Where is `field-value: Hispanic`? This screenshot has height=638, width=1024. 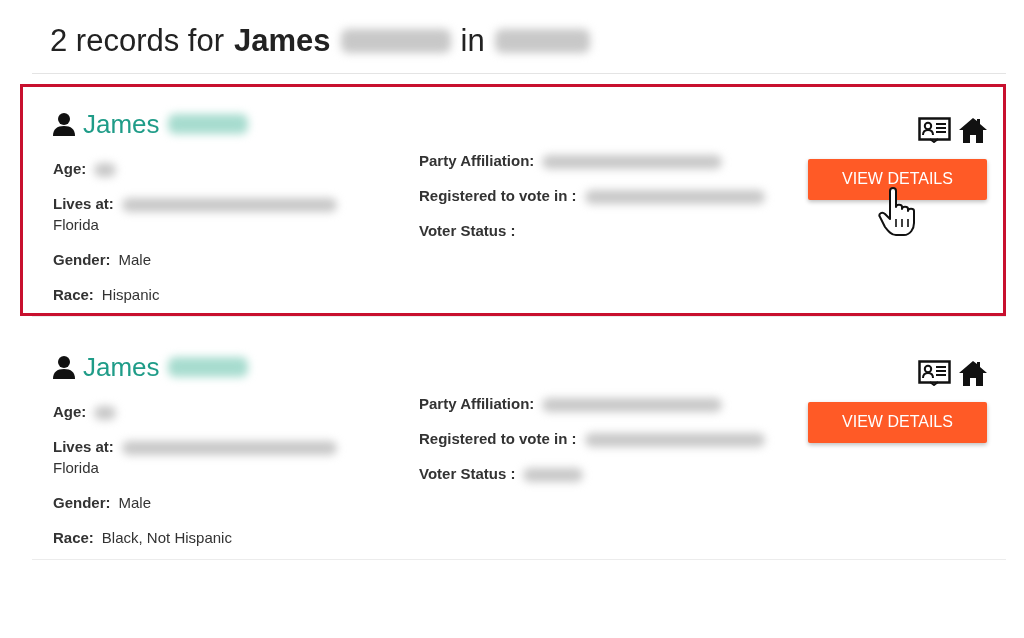
field-value: Hispanic is located at coordinates (130, 294).